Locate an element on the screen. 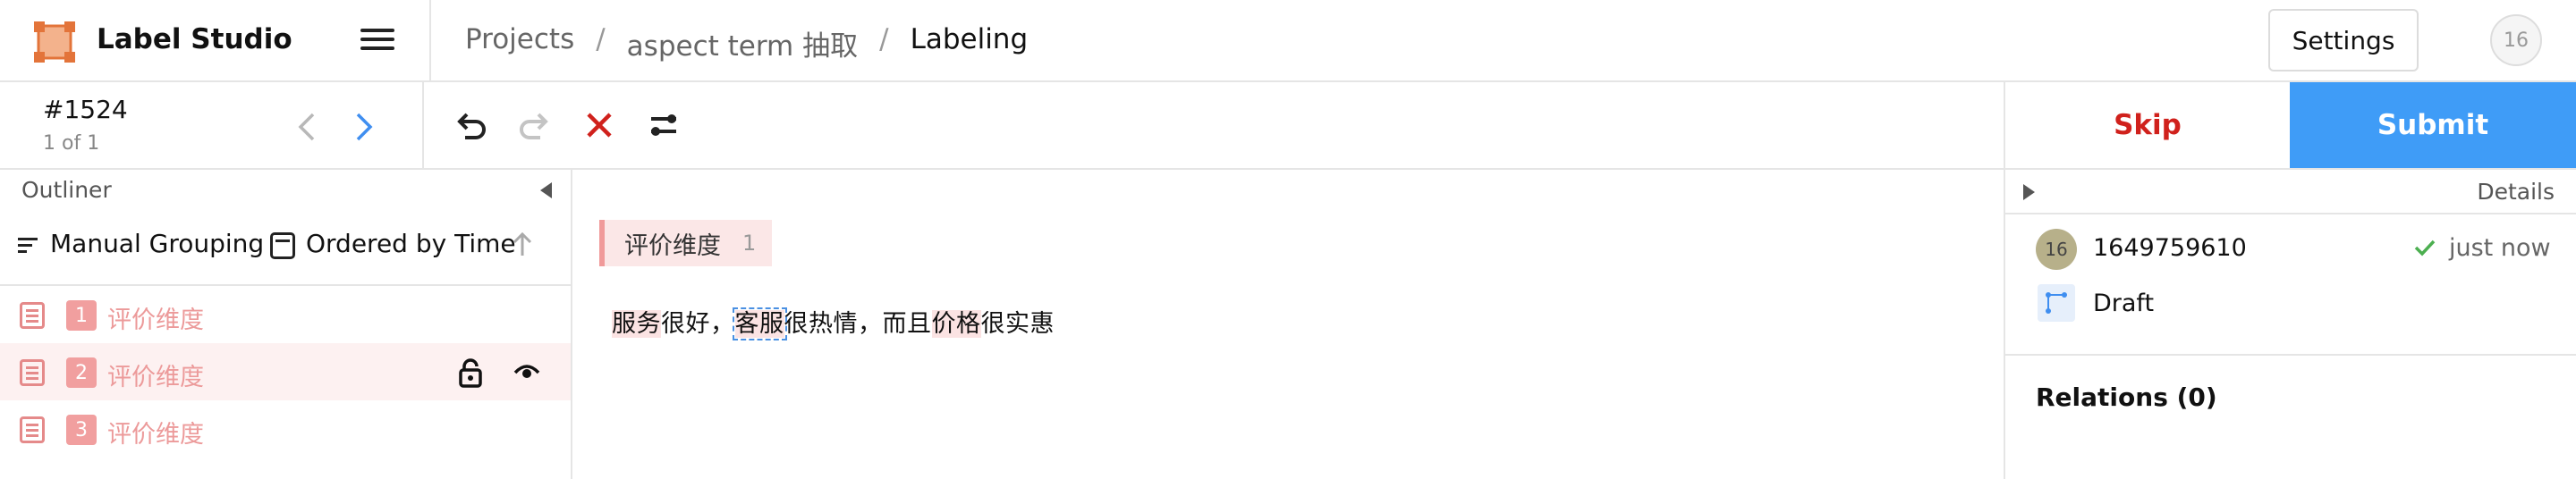  breadcrumb: Projects / aspect term 抽取 / Labeling is located at coordinates (746, 43).